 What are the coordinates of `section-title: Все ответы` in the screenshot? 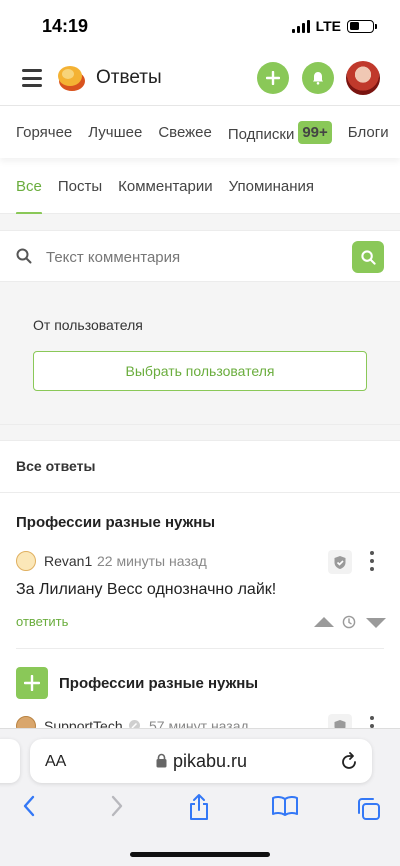 It's located at (56, 466).